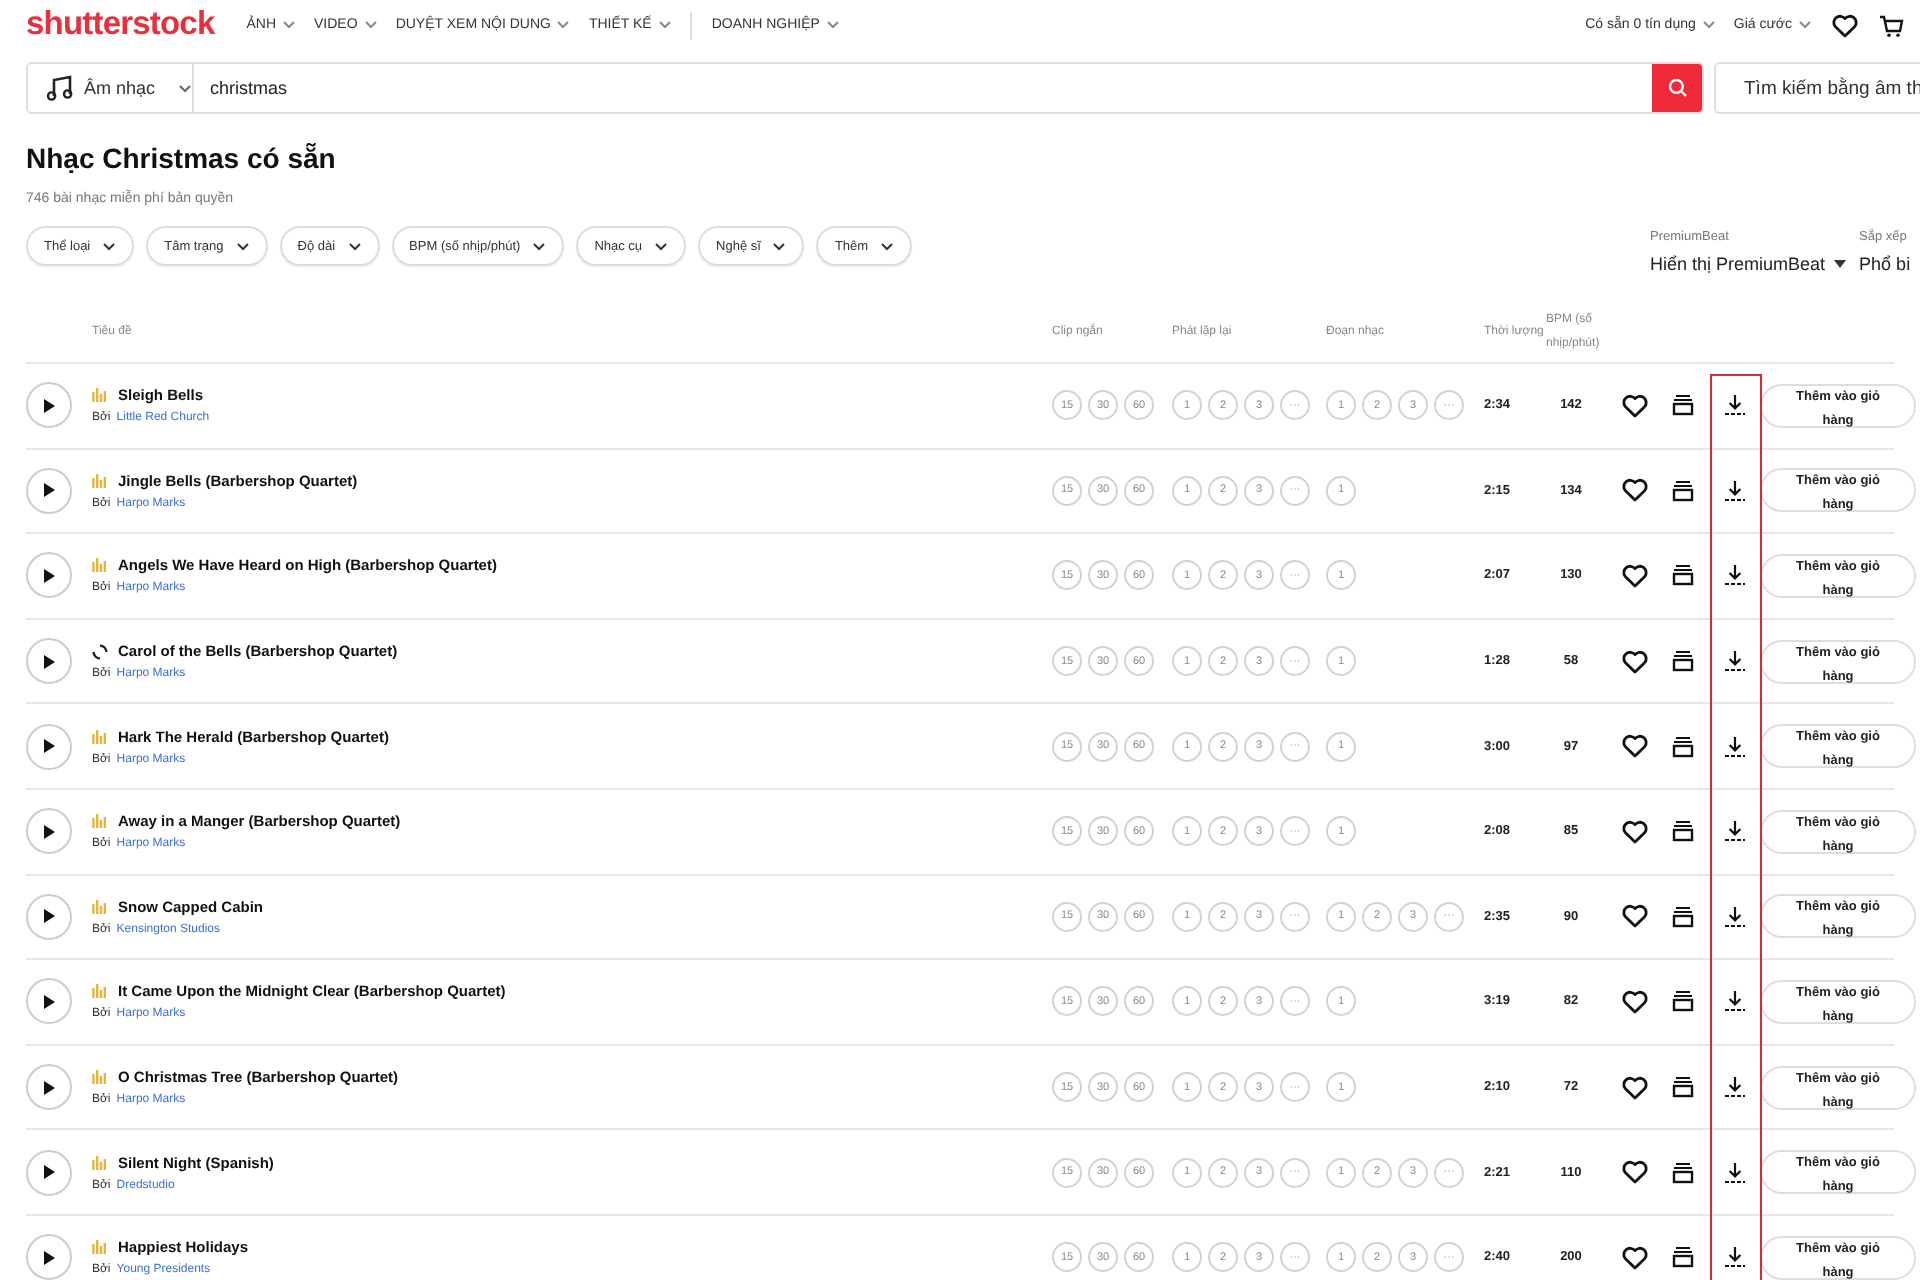 This screenshot has height=1280, width=1920. I want to click on search-icon, so click(1677, 88).